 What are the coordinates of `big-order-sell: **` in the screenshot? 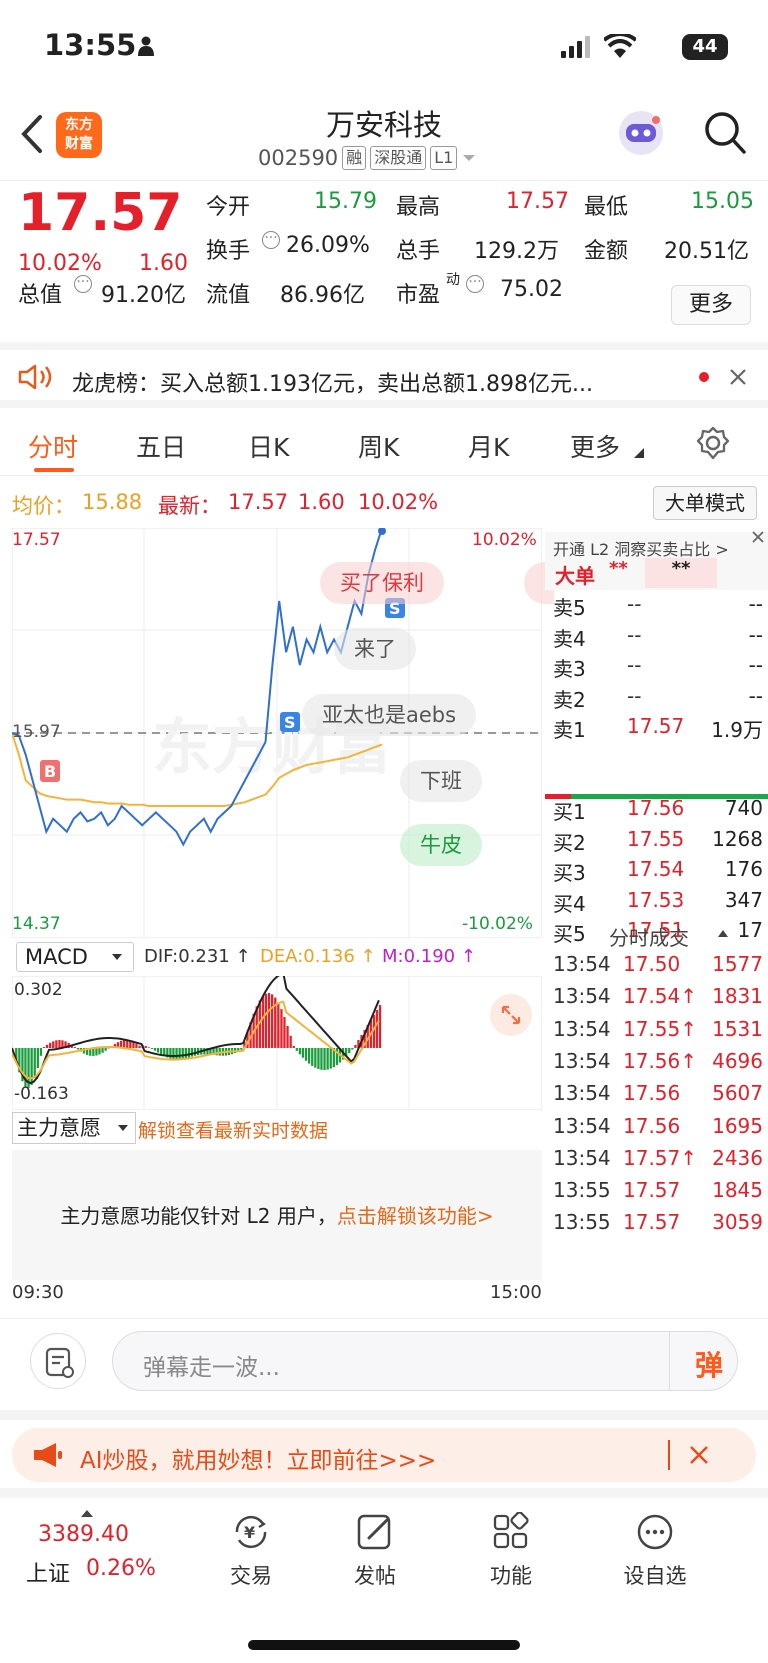 It's located at (681, 573).